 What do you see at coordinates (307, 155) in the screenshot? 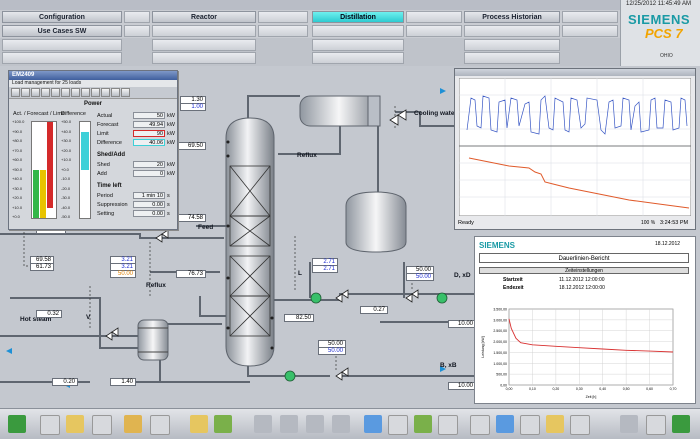
I see `label-reflux-top: Reflux` at bounding box center [307, 155].